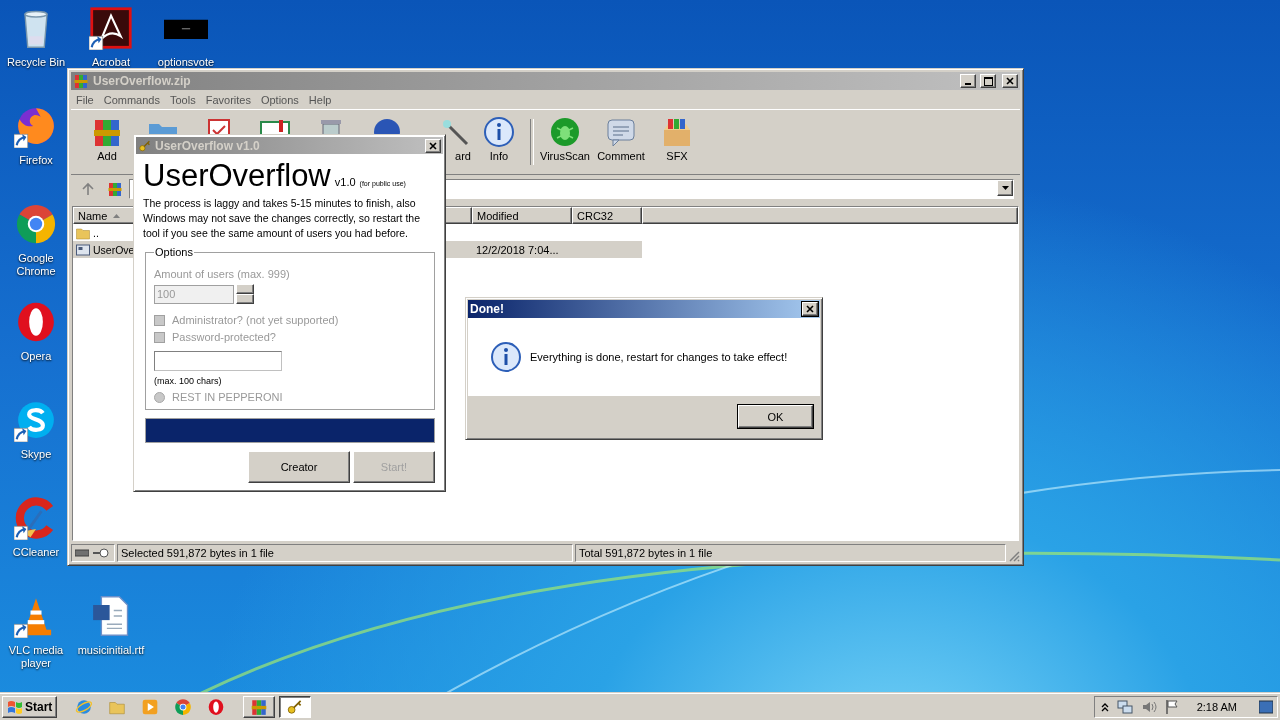 The image size is (1280, 720). What do you see at coordinates (522, 215) in the screenshot?
I see `column-header: Modified` at bounding box center [522, 215].